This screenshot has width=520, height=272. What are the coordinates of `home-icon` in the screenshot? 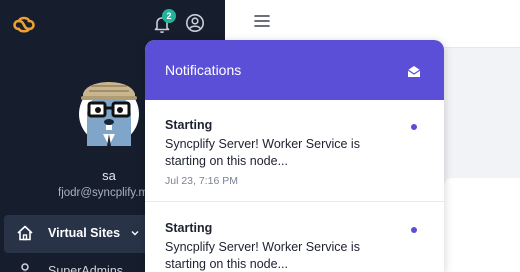 It's located at (25, 233).